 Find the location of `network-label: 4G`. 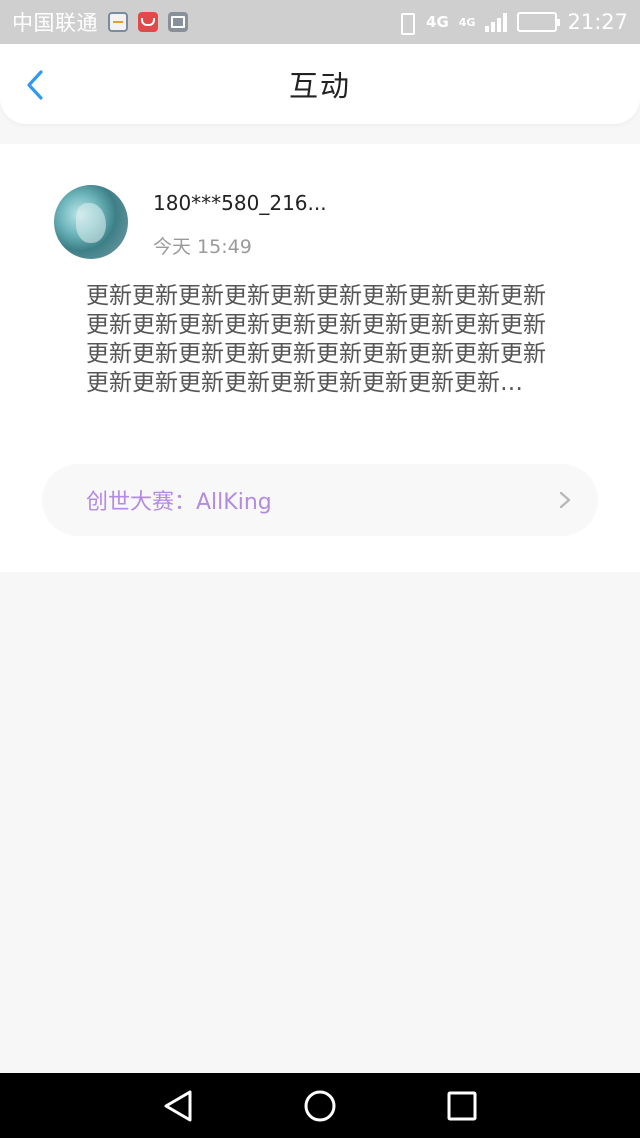

network-label: 4G is located at coordinates (437, 22).